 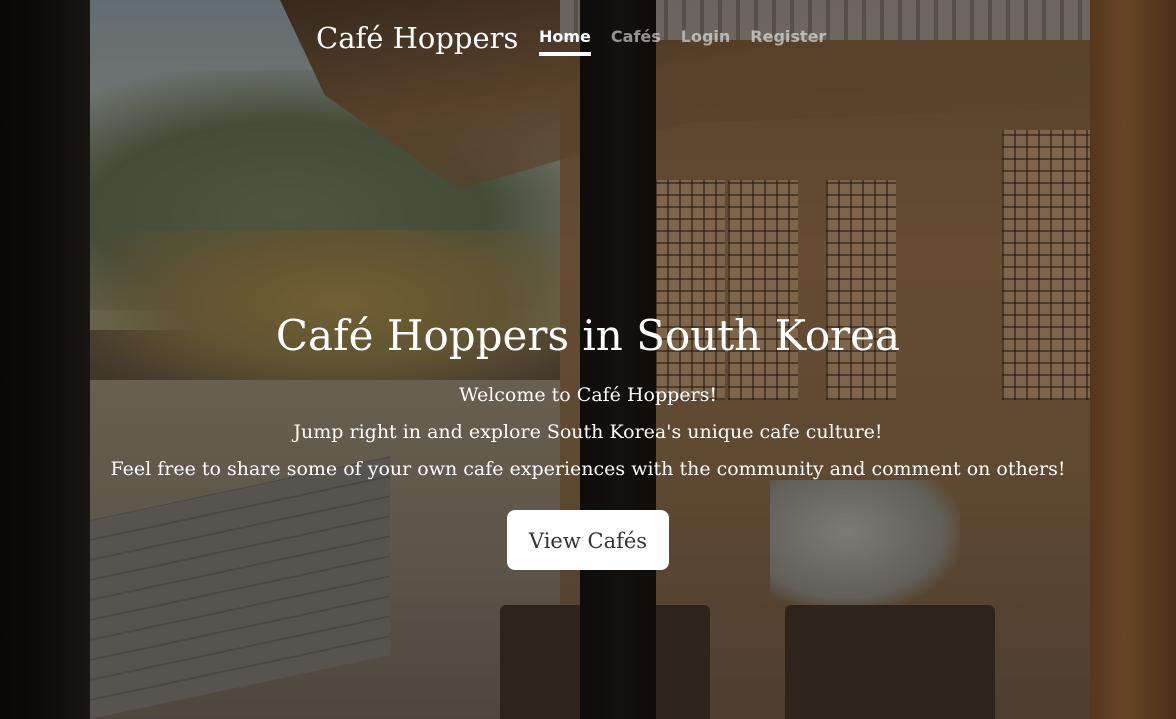 What do you see at coordinates (588, 335) in the screenshot?
I see `page-title: Café Hoppers in South Korea` at bounding box center [588, 335].